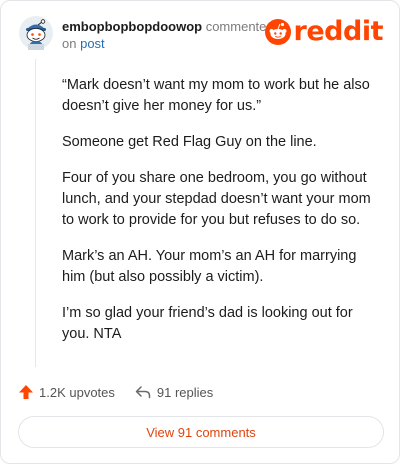  I want to click on reply-arrow-icon, so click(143, 392).